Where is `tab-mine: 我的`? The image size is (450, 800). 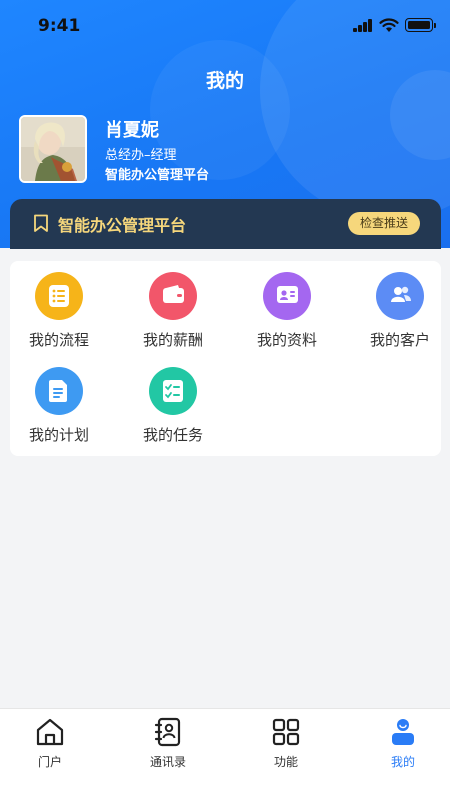
tab-mine: 我的 is located at coordinates (398, 744).